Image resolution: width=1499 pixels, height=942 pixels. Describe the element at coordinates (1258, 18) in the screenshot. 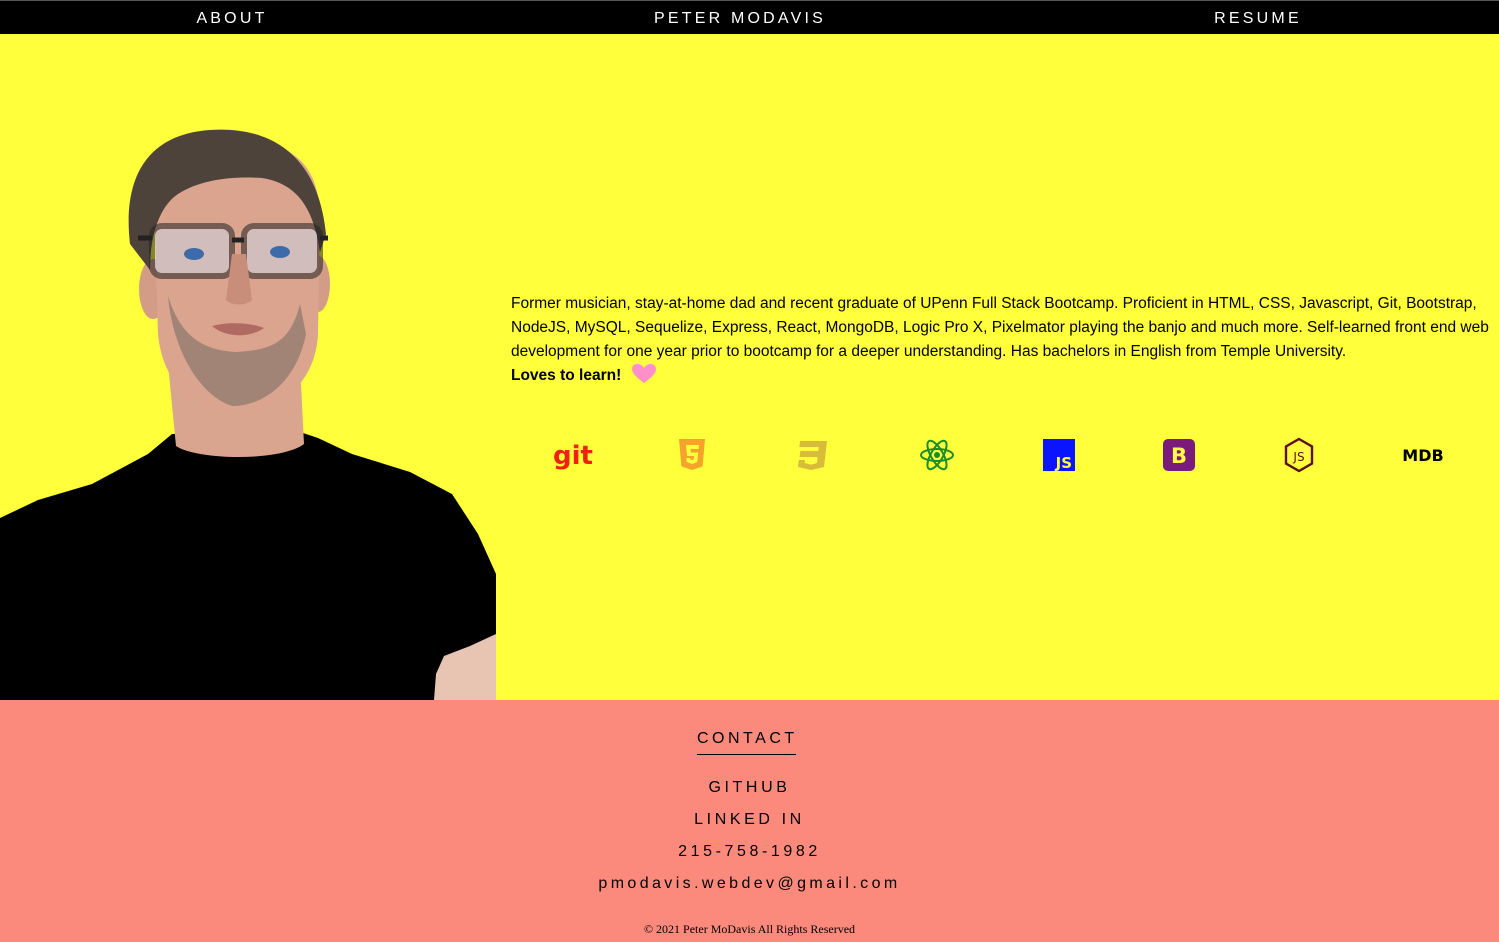

I see `nav-resume-link: RESUME` at that location.